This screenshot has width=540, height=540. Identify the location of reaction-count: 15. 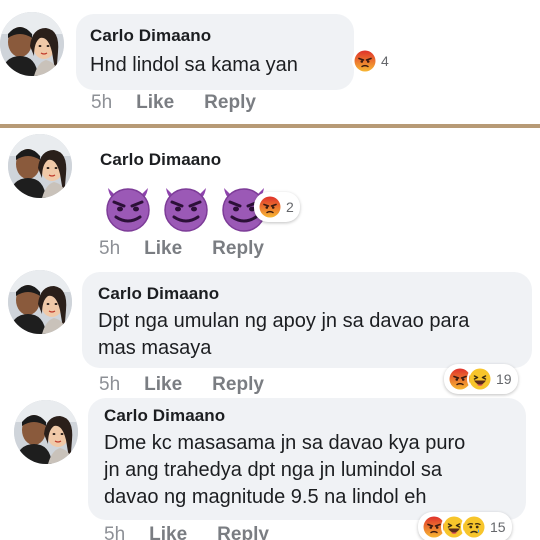
(498, 527).